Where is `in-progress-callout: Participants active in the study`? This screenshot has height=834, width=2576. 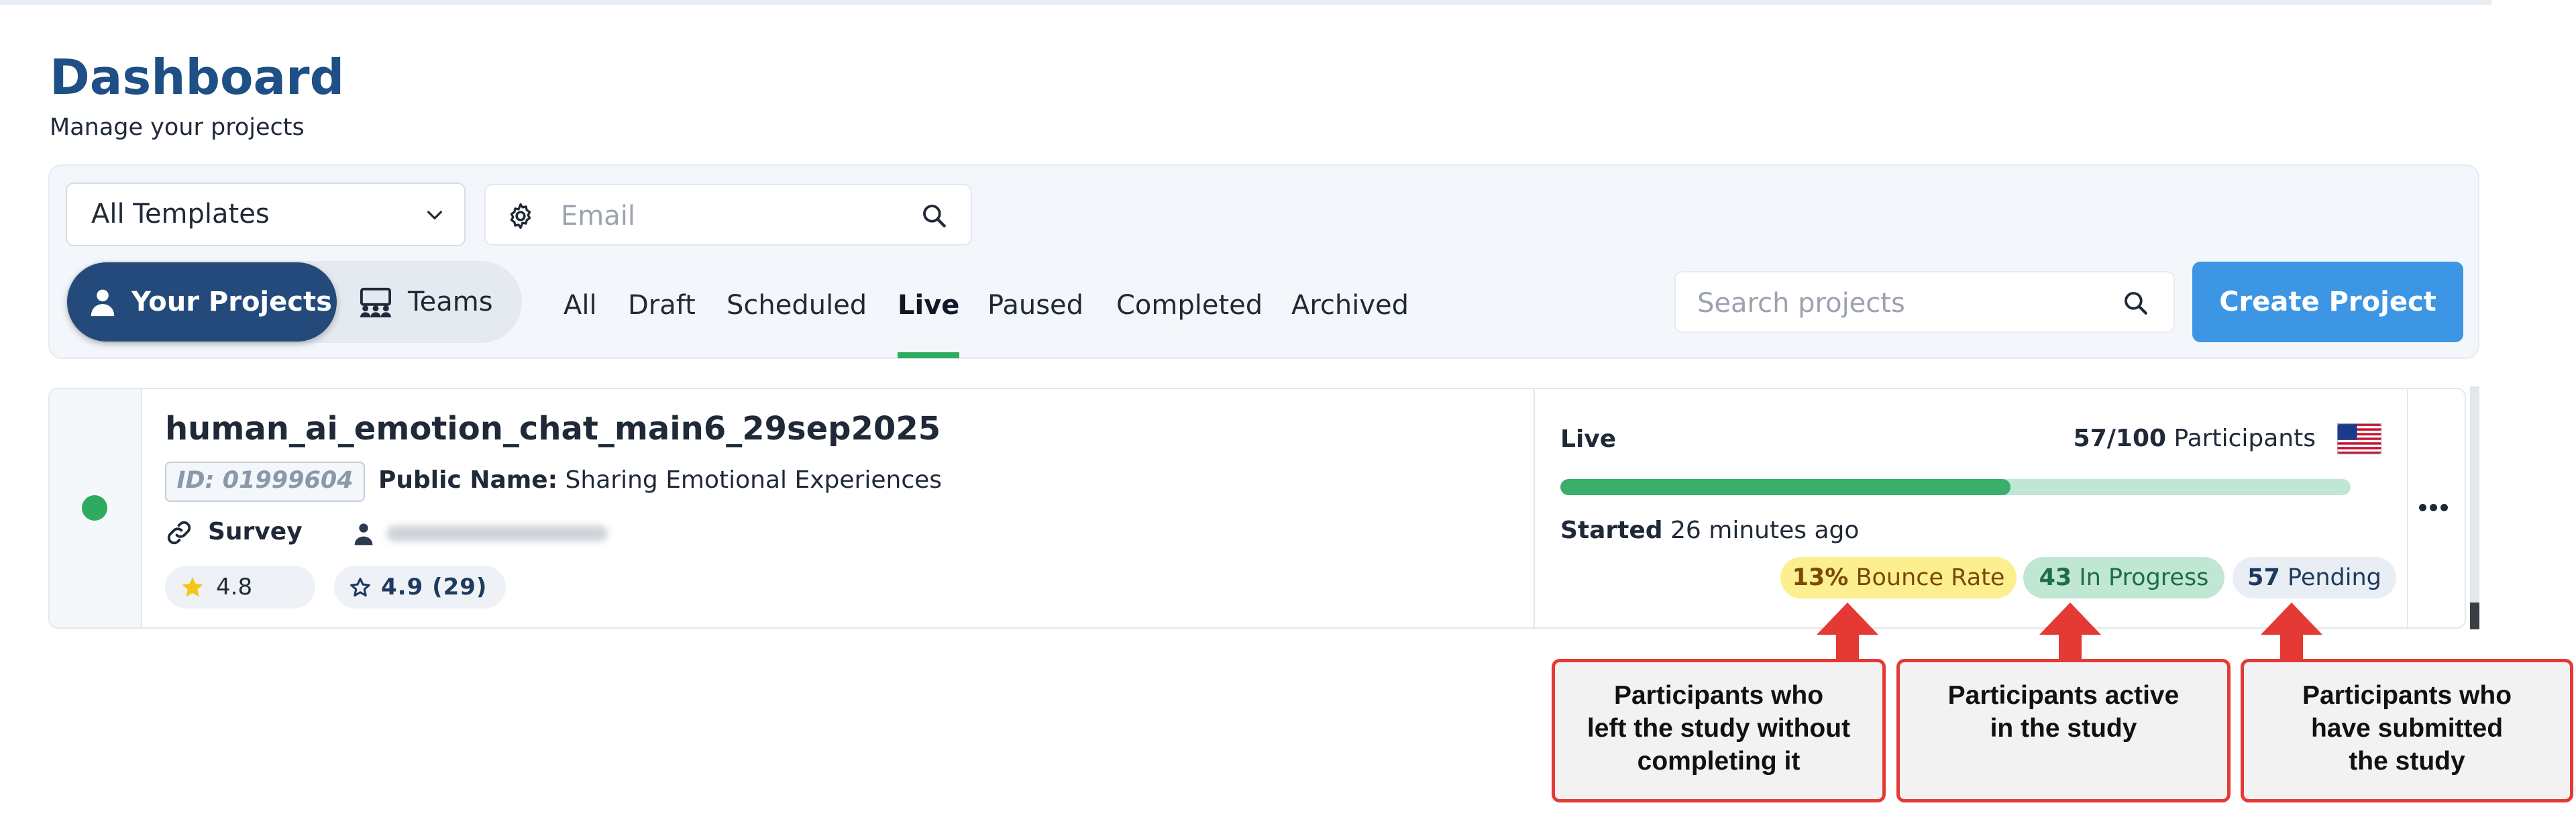 in-progress-callout: Participants active in the study is located at coordinates (2063, 730).